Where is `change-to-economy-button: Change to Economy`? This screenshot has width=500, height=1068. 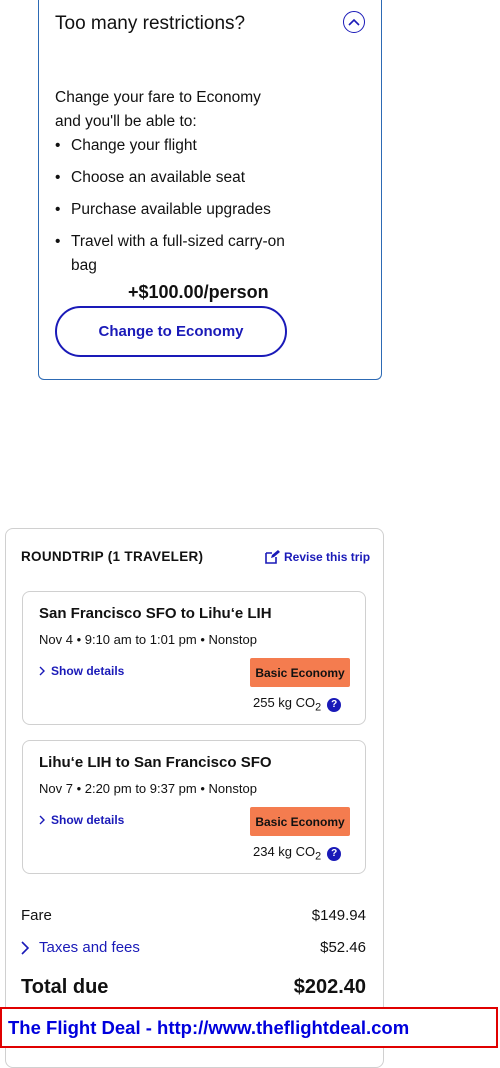
change-to-economy-button: Change to Economy is located at coordinates (171, 331).